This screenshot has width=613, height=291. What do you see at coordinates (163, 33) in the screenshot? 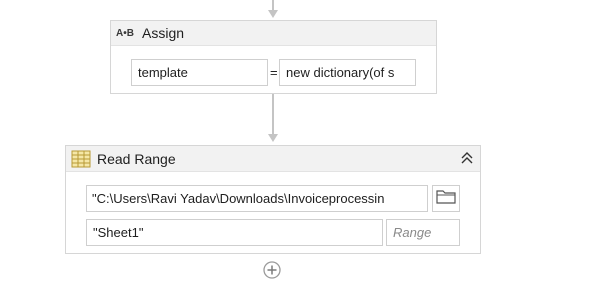
I see `assign-title: Assign` at bounding box center [163, 33].